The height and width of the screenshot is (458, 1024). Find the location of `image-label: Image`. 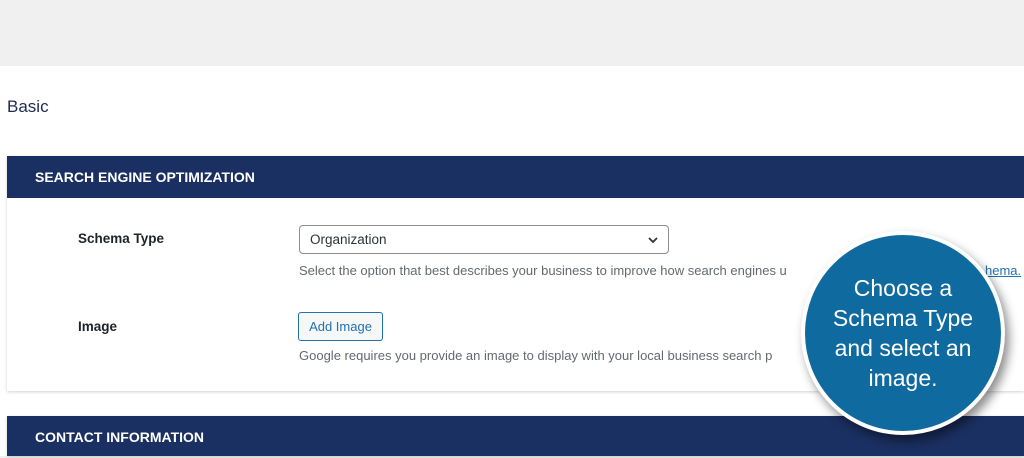

image-label: Image is located at coordinates (98, 326).